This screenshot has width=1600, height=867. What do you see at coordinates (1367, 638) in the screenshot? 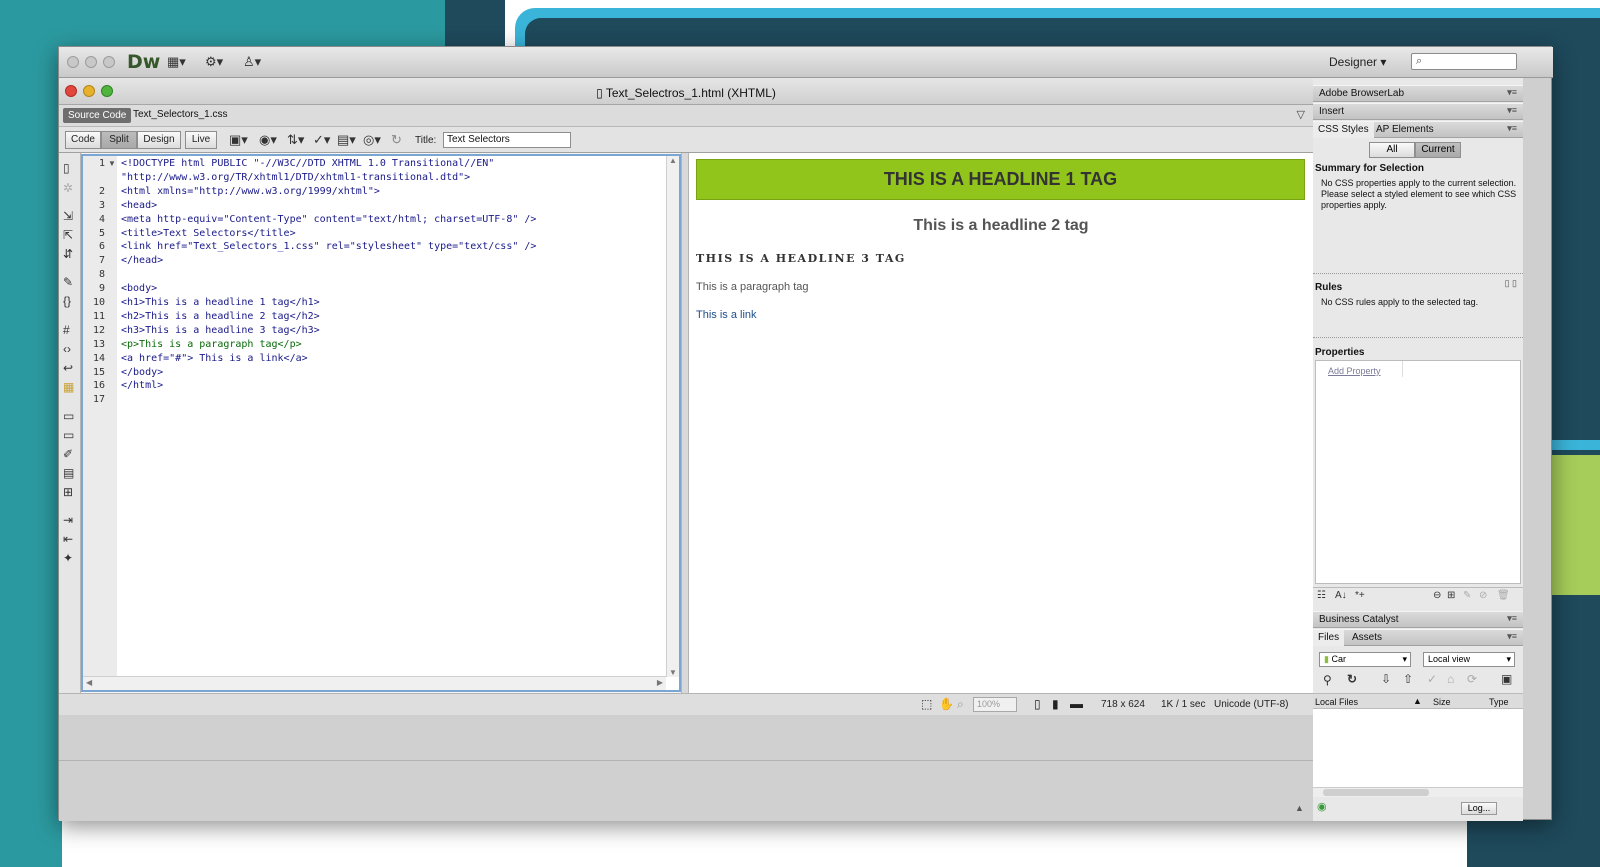
I see `tab-assets: Assets` at bounding box center [1367, 638].